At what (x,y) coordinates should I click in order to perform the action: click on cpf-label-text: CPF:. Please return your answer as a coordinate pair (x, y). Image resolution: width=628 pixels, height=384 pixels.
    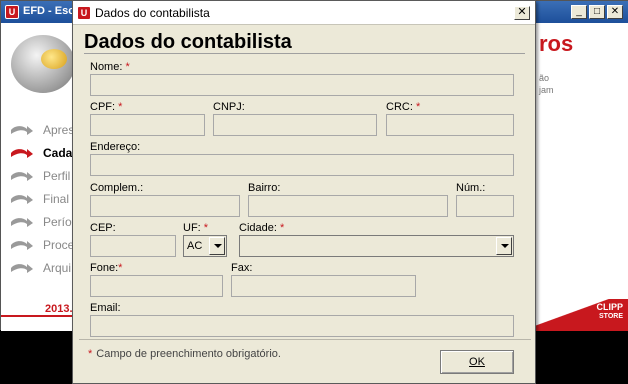
    Looking at the image, I should click on (103, 107).